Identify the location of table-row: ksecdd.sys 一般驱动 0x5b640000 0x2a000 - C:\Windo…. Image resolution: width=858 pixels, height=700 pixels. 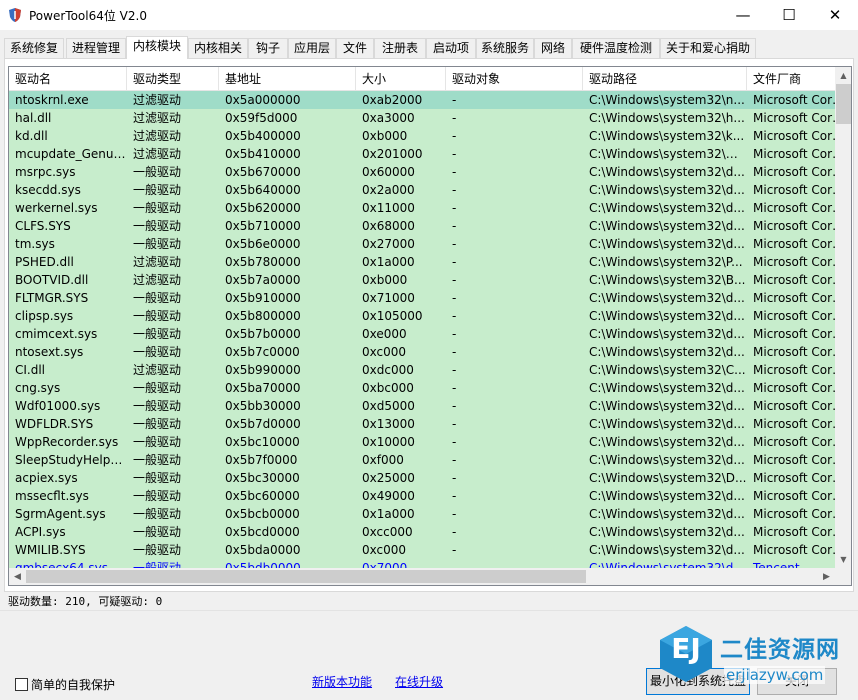
(422, 190).